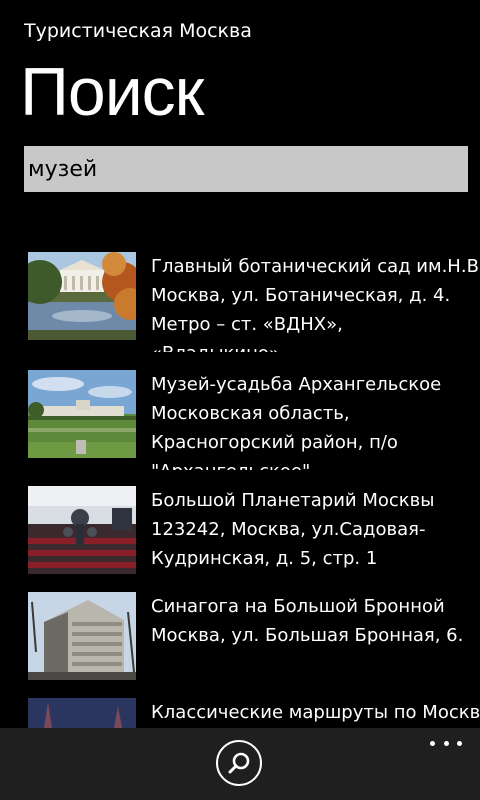  Describe the element at coordinates (315, 712) in the screenshot. I see `result-title: Классические маршруты по Москве` at that location.